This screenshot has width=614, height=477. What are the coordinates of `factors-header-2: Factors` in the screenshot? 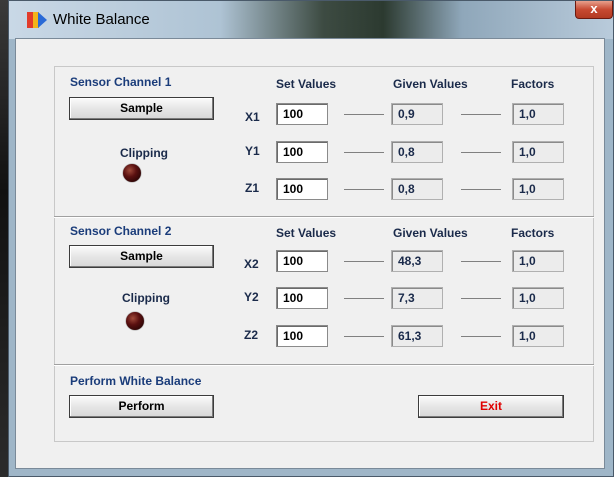 It's located at (533, 233).